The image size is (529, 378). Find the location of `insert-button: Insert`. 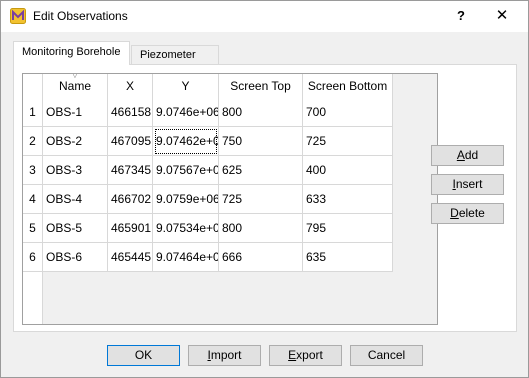

insert-button: Insert is located at coordinates (467, 184).